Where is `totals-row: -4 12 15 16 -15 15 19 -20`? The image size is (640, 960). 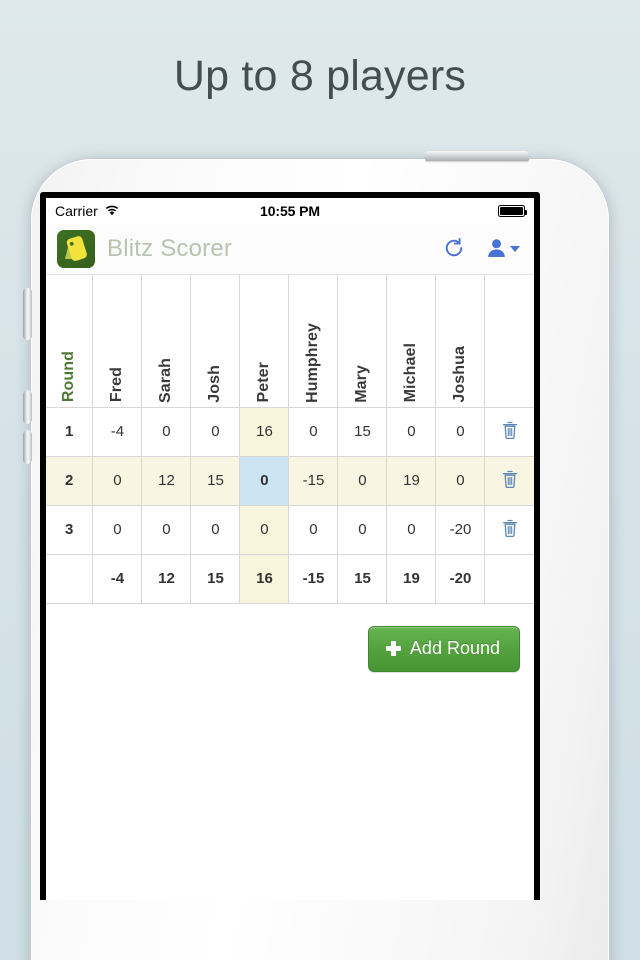
totals-row: -4 12 15 16 -15 15 19 -20 is located at coordinates (290, 579).